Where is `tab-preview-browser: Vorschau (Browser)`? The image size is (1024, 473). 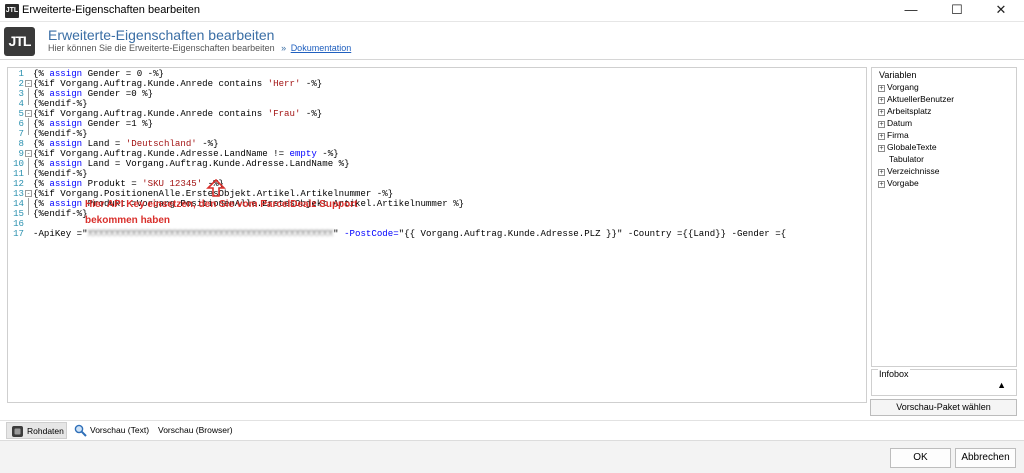
tab-preview-browser: Vorschau (Browser) is located at coordinates (195, 430).